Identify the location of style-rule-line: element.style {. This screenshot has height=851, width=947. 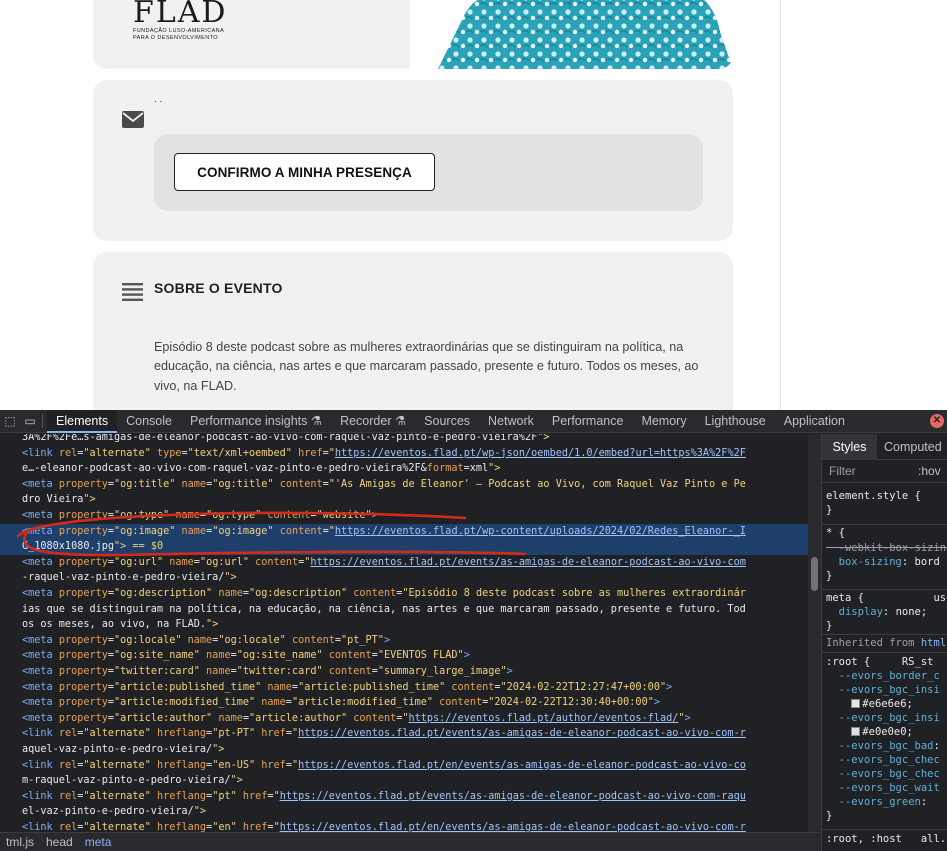
(873, 496).